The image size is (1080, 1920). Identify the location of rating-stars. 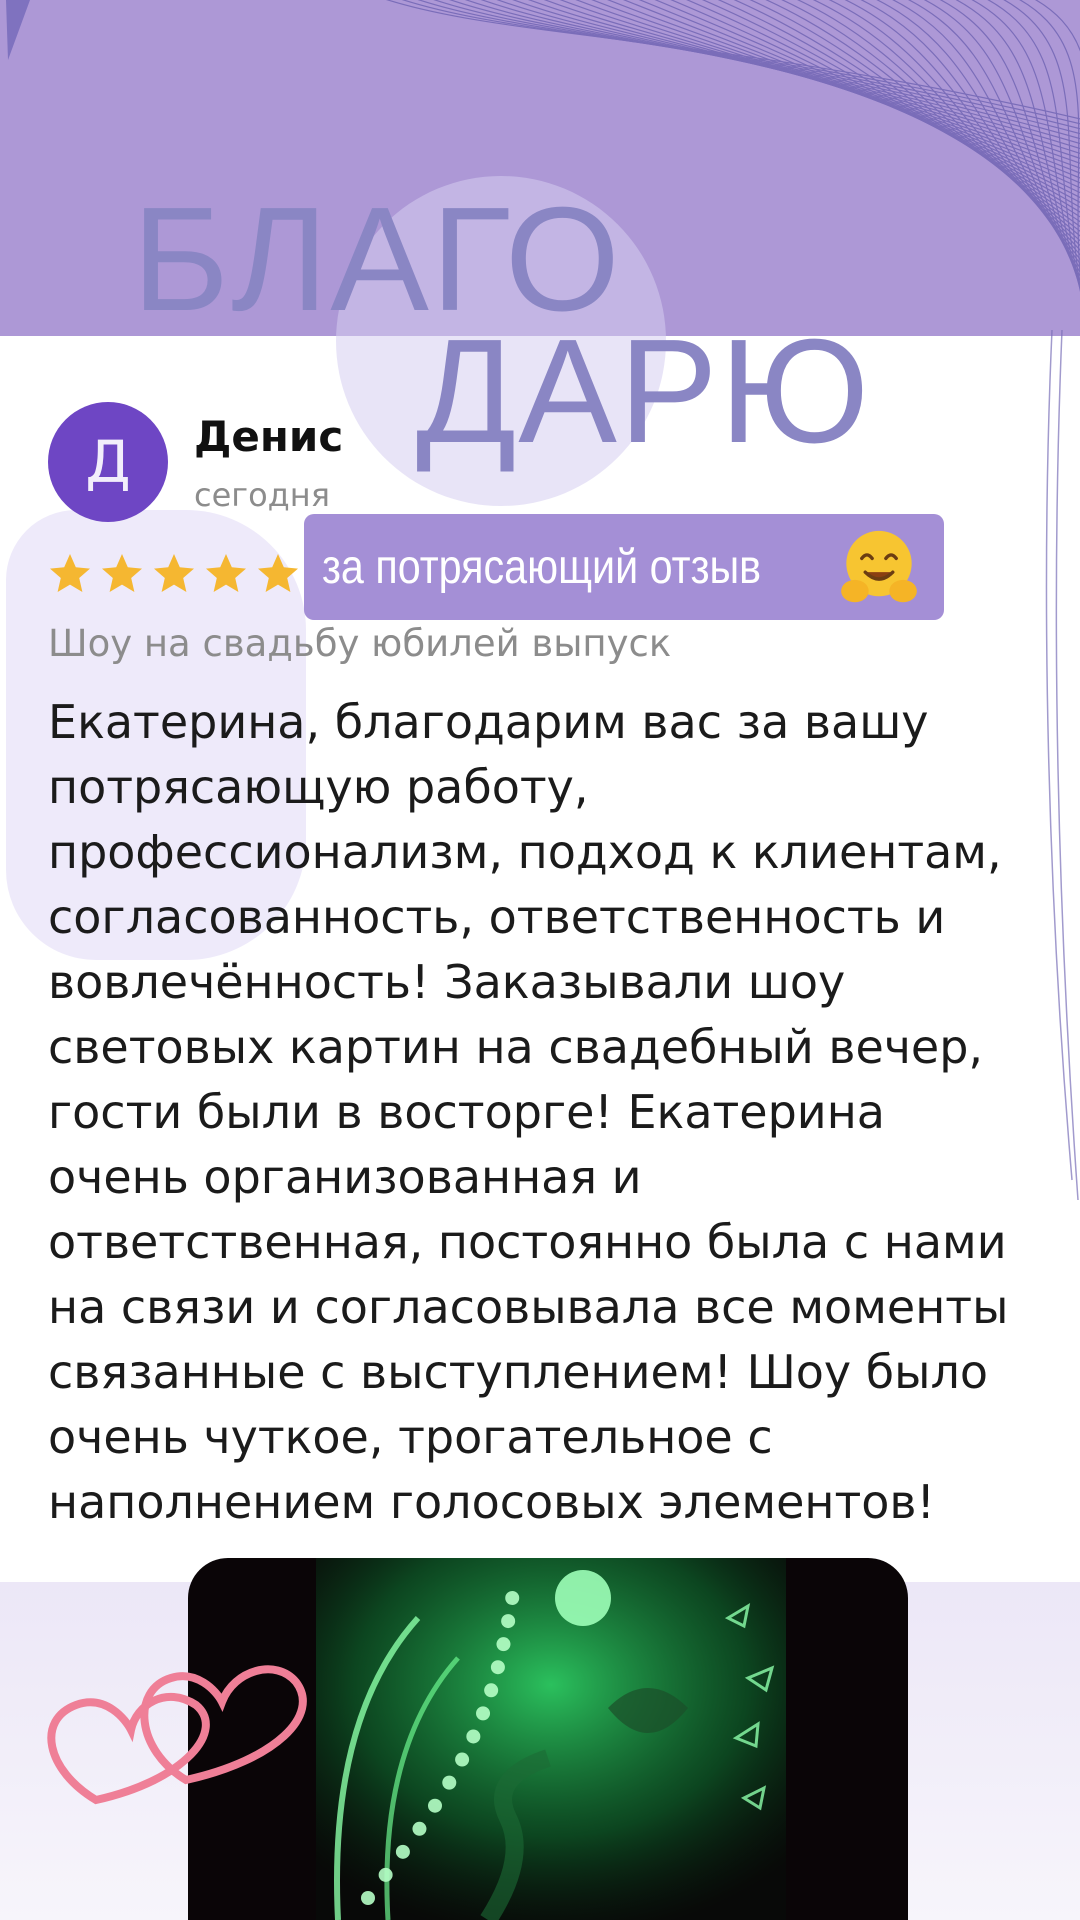
(174, 574).